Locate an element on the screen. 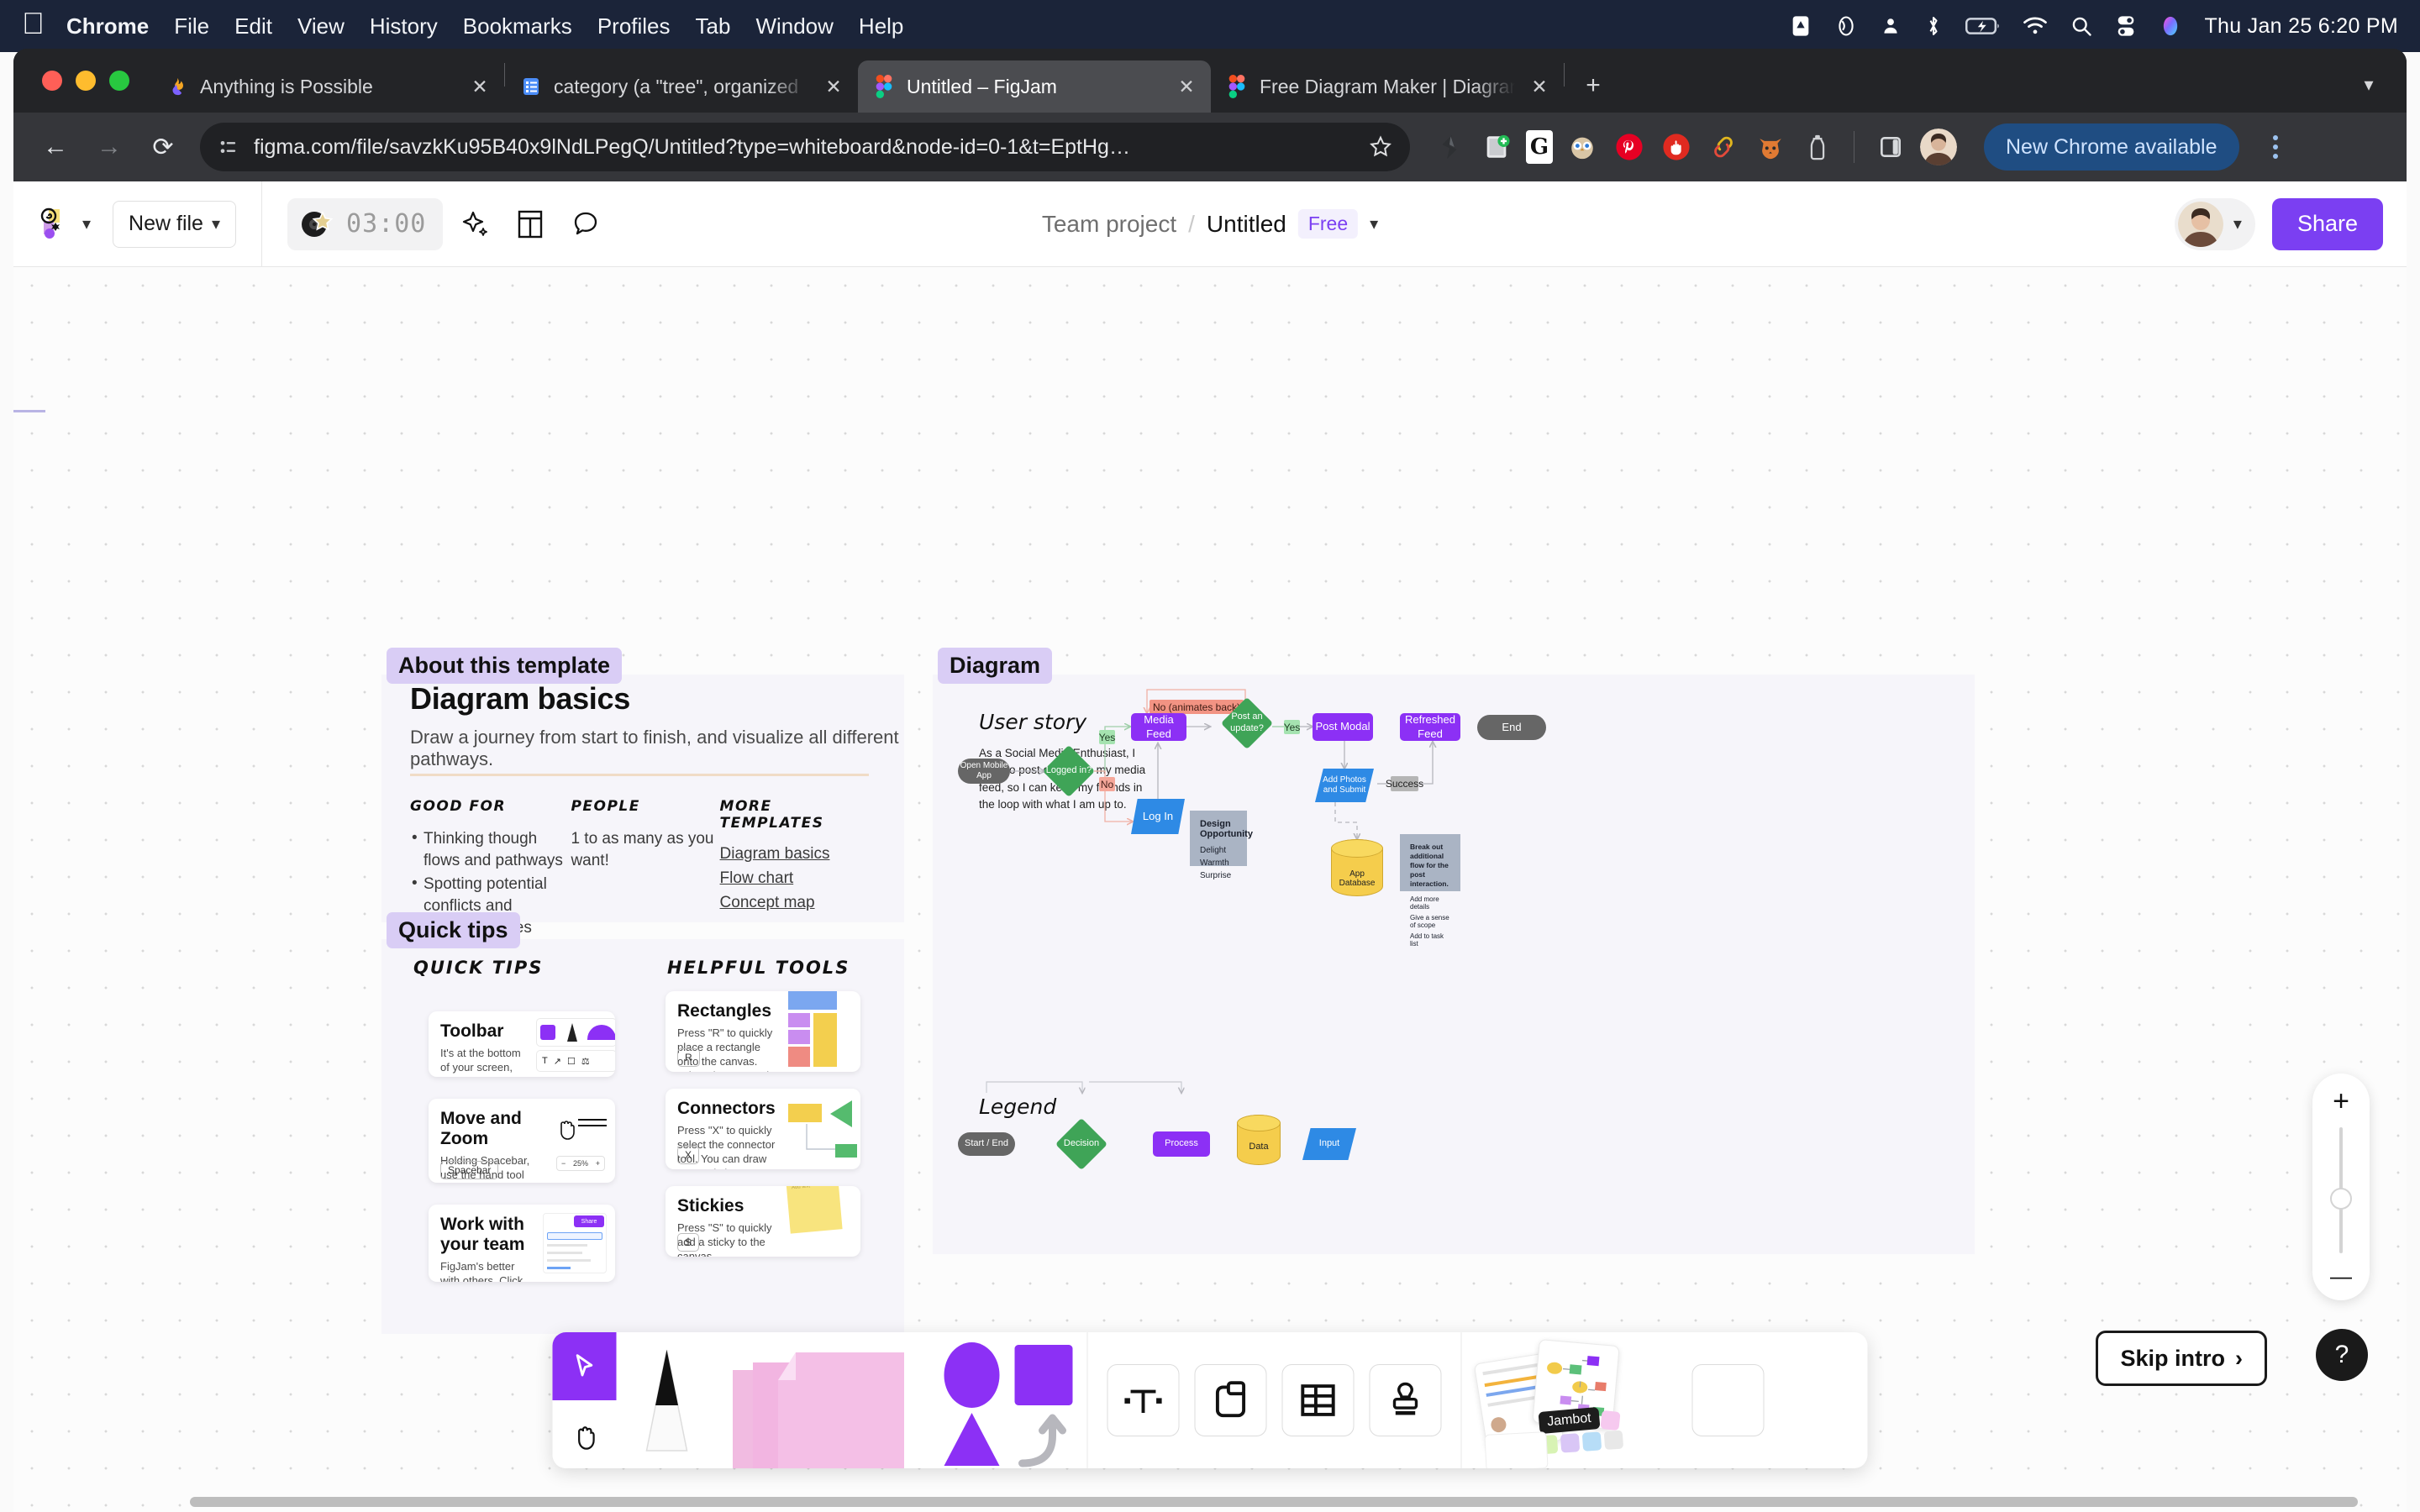 This screenshot has height=1512, width=2420. sticky-notes-icon is located at coordinates (823, 1400).